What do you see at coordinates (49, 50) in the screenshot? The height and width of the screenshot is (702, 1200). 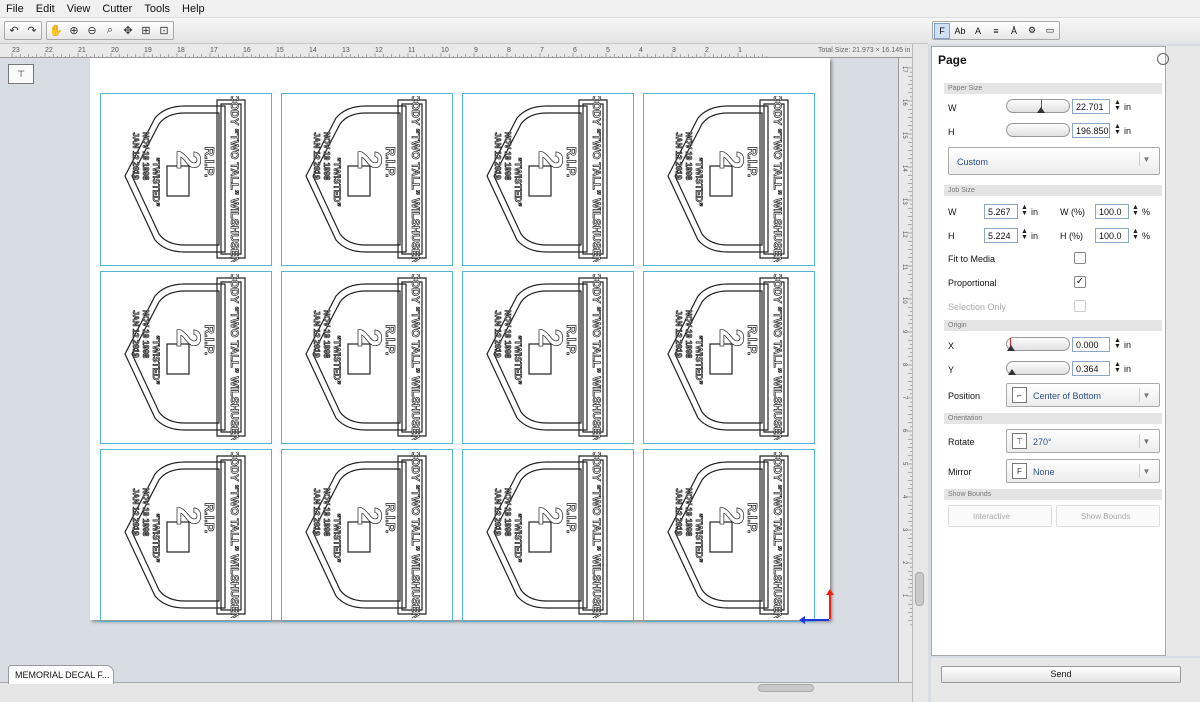 I see `ruler-label: 22` at bounding box center [49, 50].